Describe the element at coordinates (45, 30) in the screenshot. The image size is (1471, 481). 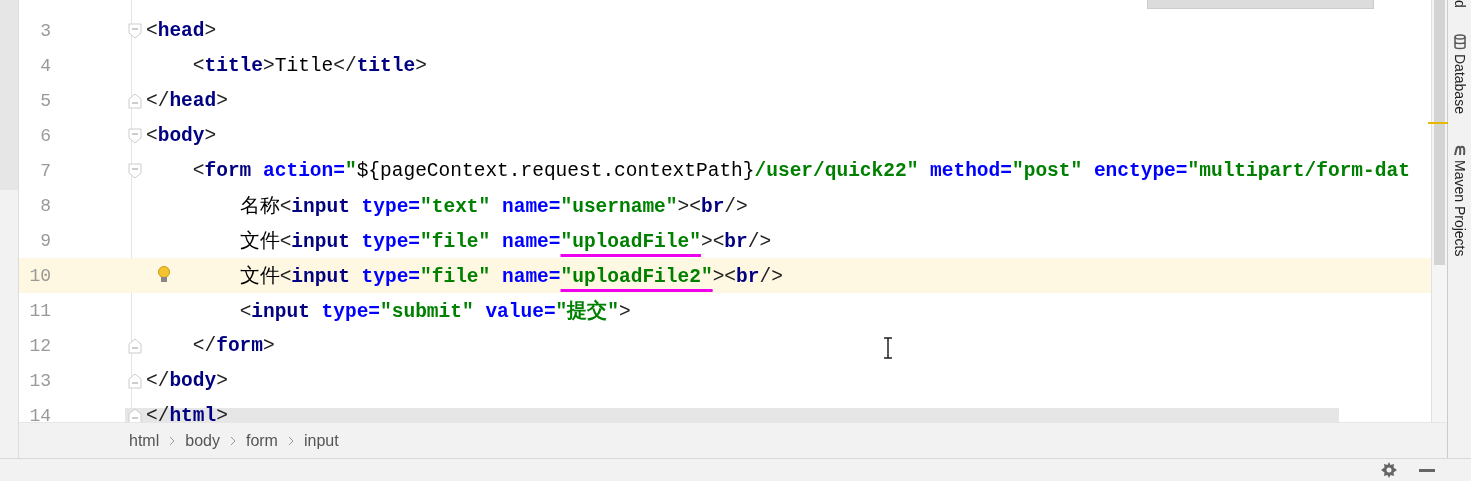
I see `line-number: 3` at that location.